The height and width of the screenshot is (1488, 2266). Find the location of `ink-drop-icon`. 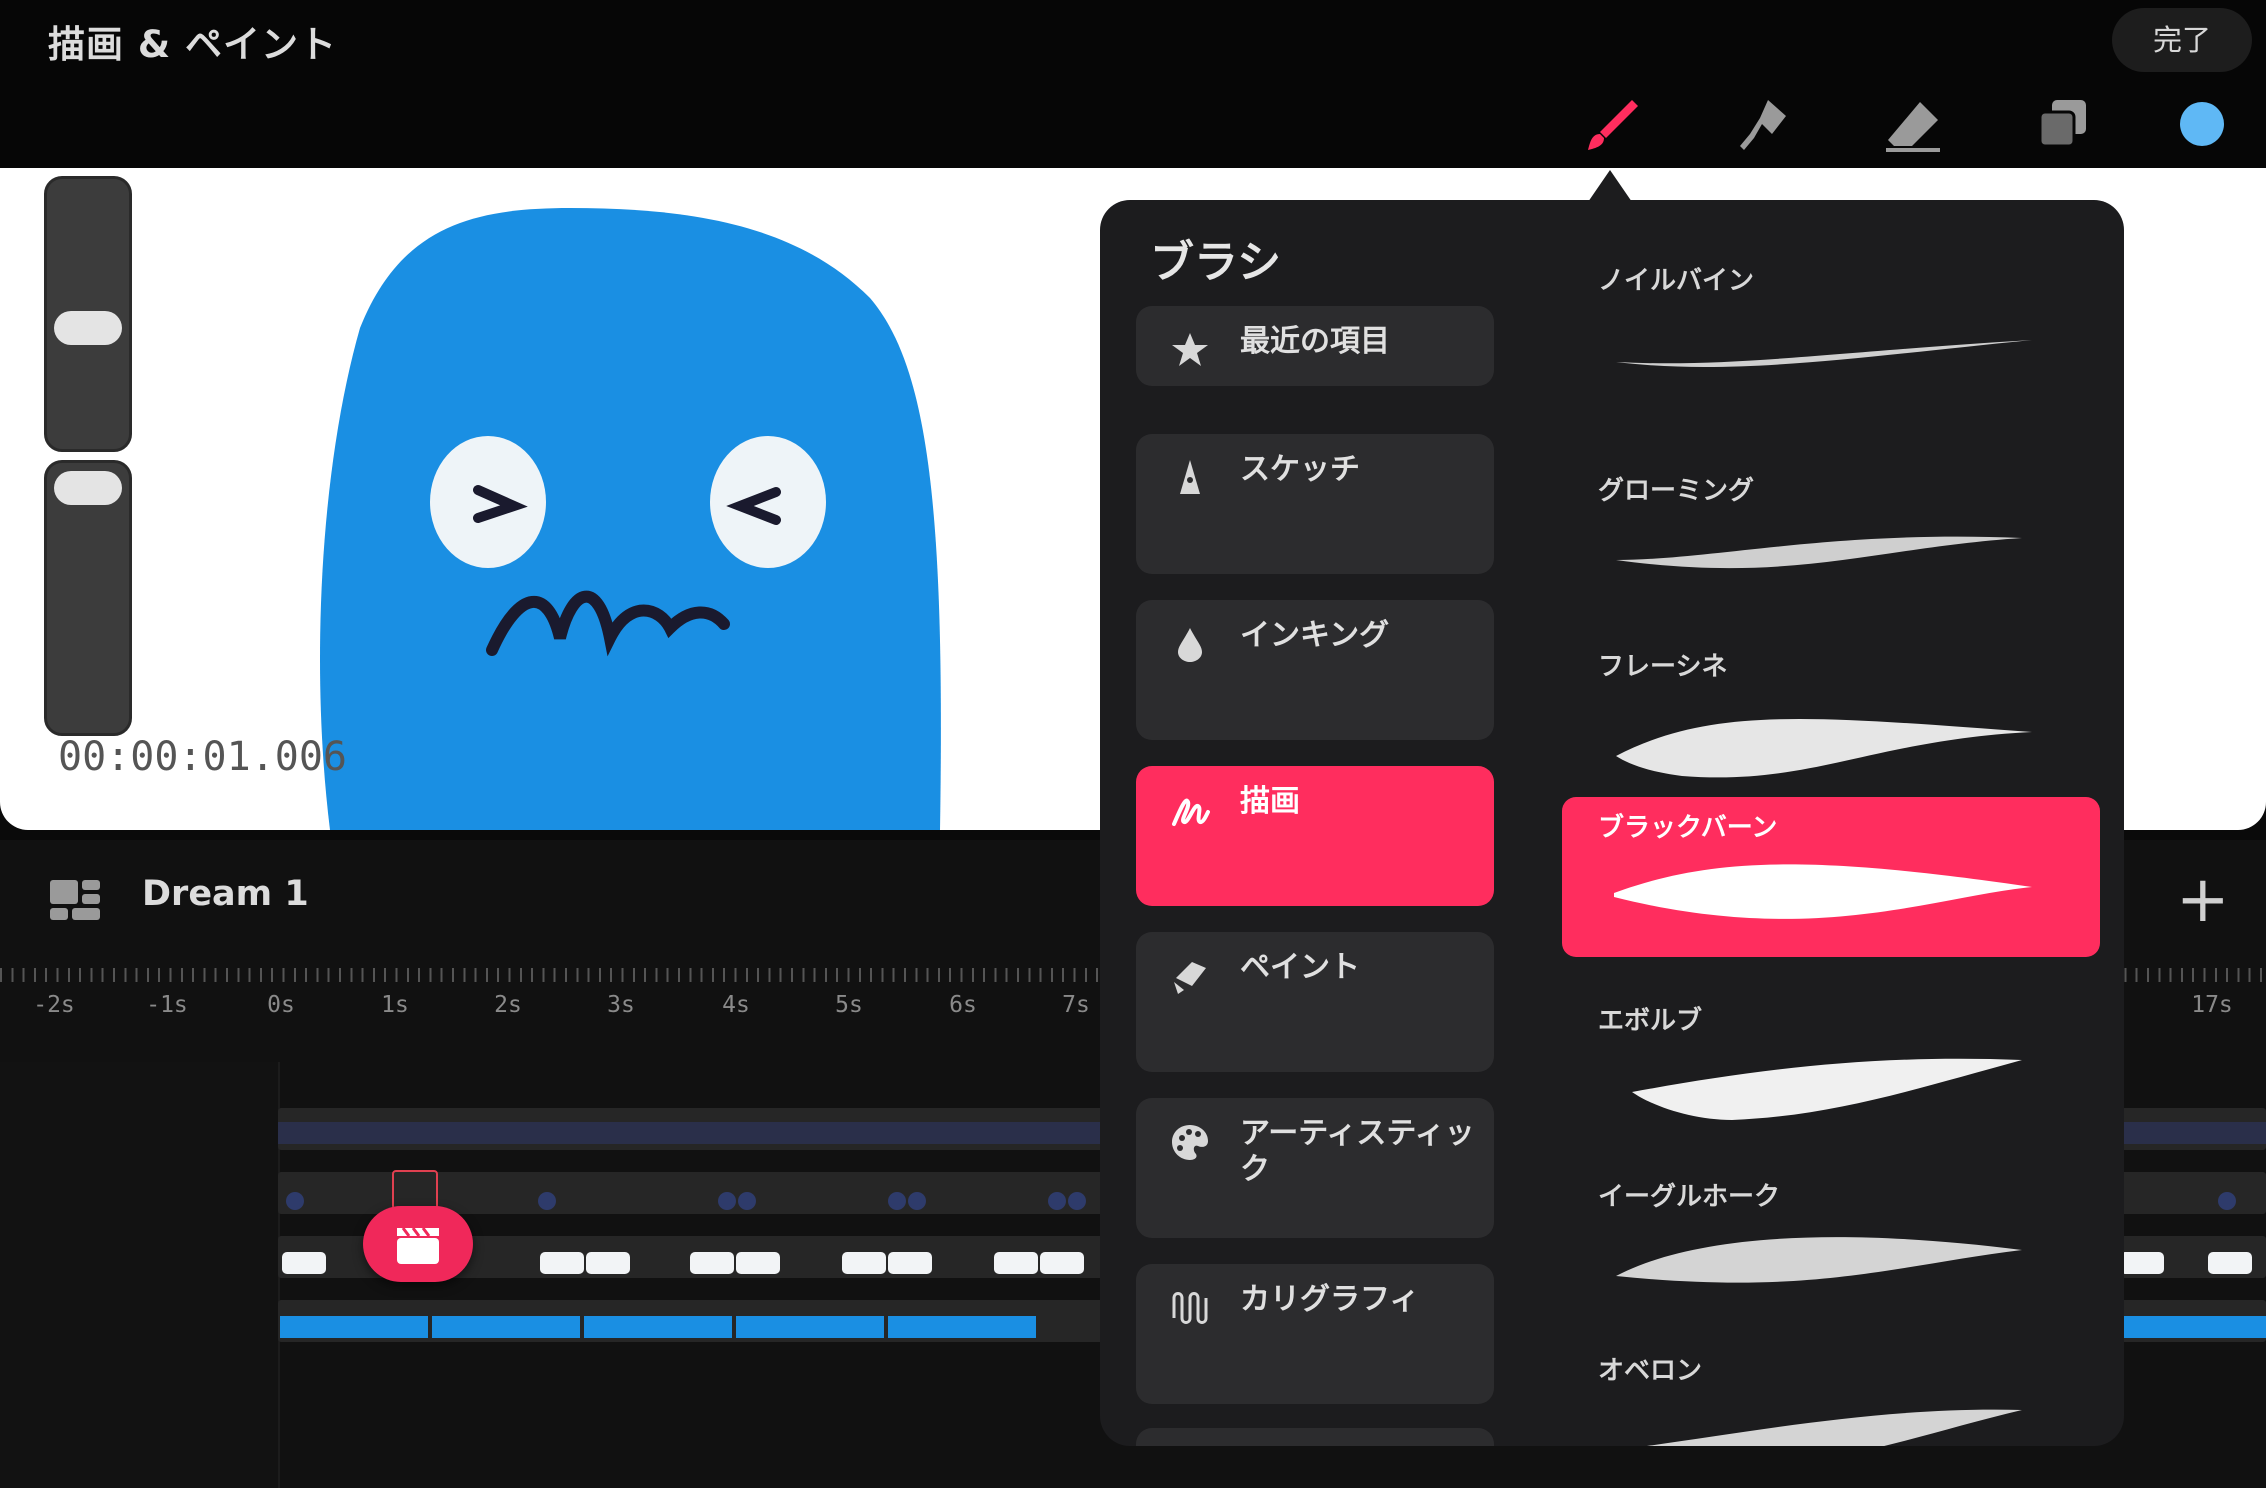

ink-drop-icon is located at coordinates (1190, 645).